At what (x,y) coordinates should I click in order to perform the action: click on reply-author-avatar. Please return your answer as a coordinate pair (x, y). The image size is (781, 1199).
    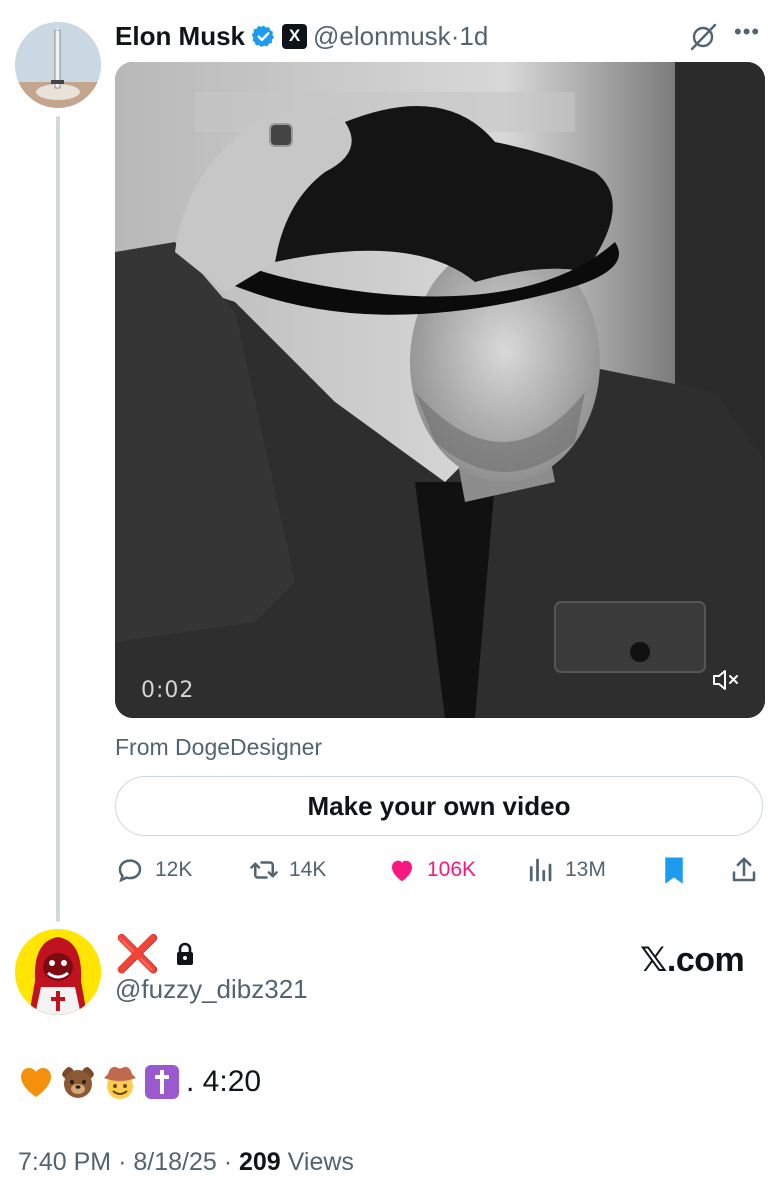
    Looking at the image, I should click on (58, 972).